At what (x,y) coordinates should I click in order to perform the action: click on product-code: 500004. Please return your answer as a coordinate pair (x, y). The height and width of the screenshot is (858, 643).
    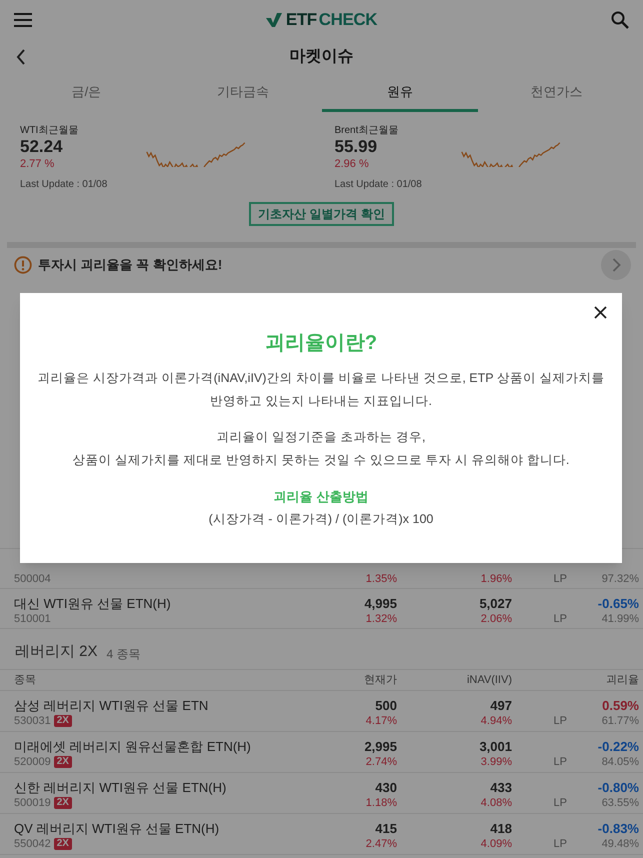
    Looking at the image, I should click on (32, 579).